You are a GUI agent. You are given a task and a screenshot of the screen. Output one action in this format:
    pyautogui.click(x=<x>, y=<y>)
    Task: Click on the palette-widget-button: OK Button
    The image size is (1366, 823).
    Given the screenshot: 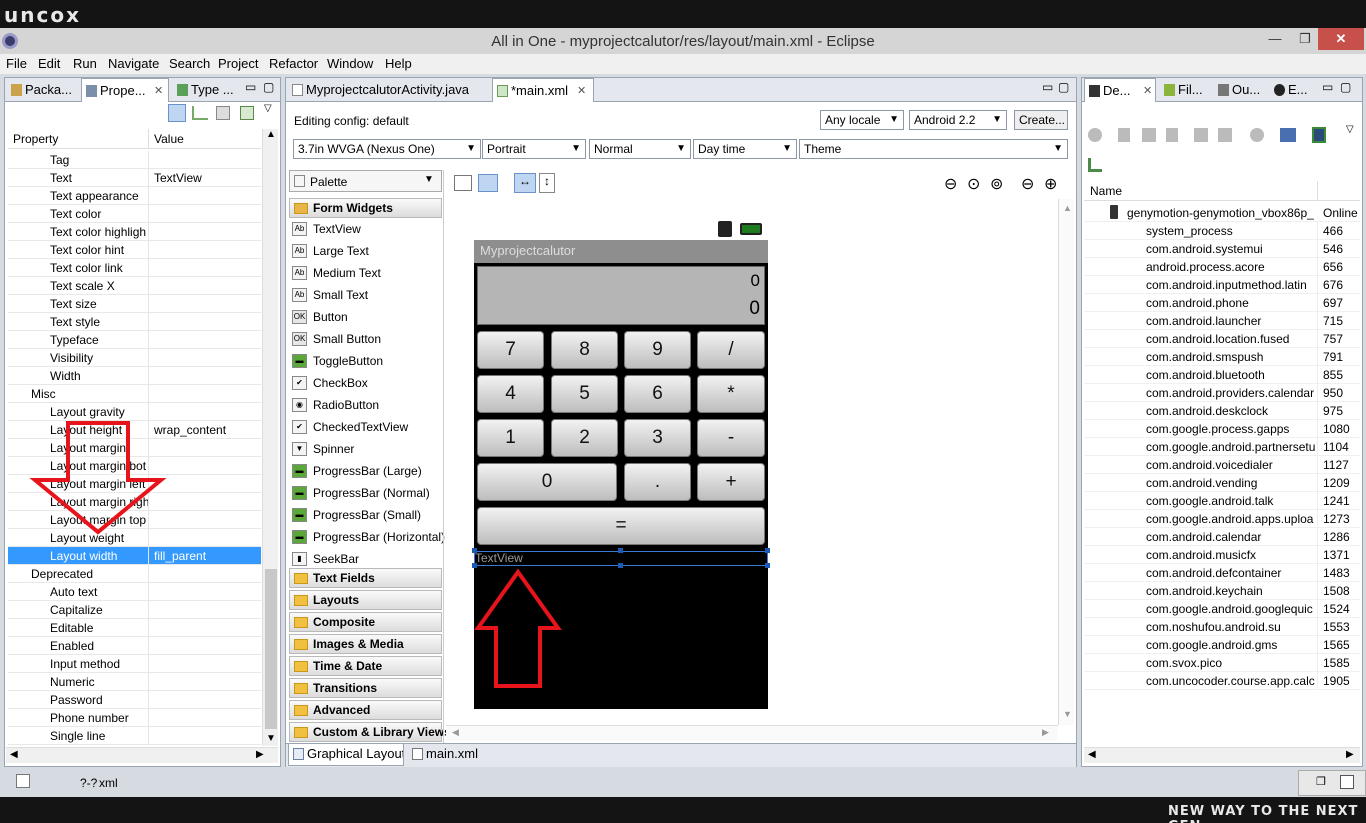 What is the action you would take?
    pyautogui.click(x=319, y=317)
    